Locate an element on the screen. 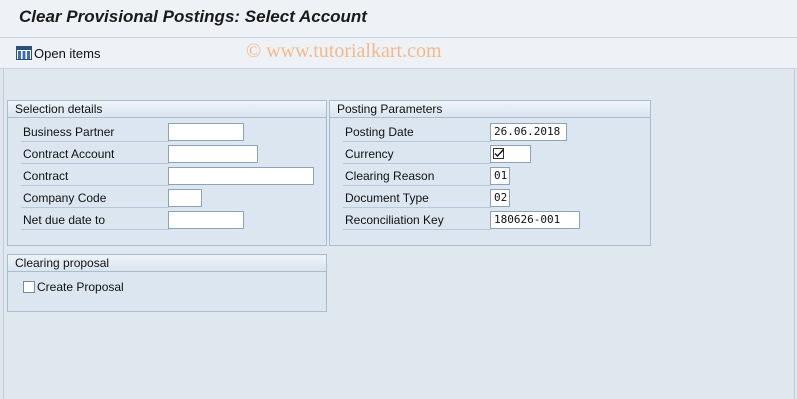 This screenshot has height=399, width=797. application-toolbar: Open items © www.tutorialkart.com is located at coordinates (398, 53).